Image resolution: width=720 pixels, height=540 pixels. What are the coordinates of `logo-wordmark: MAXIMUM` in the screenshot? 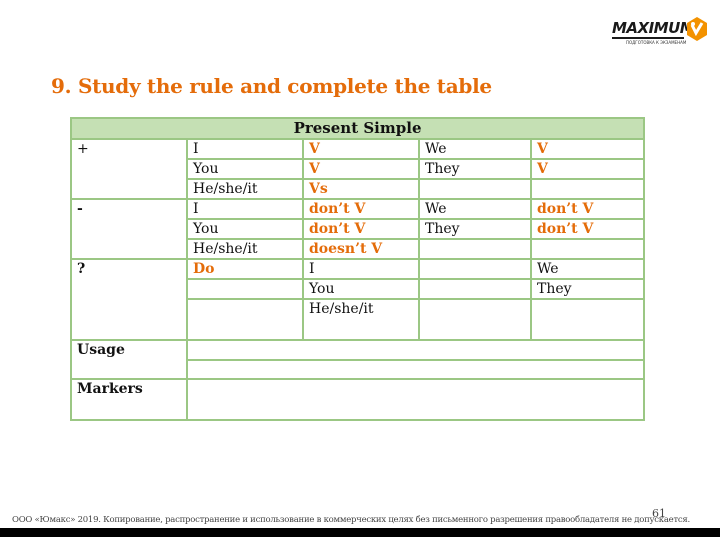 It's located at (653, 28).